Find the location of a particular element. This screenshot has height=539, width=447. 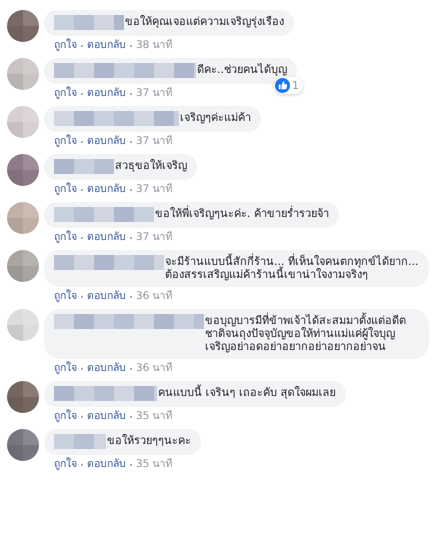

comment-text: เจริญๆค่ะแม่ค้า is located at coordinates (215, 117).